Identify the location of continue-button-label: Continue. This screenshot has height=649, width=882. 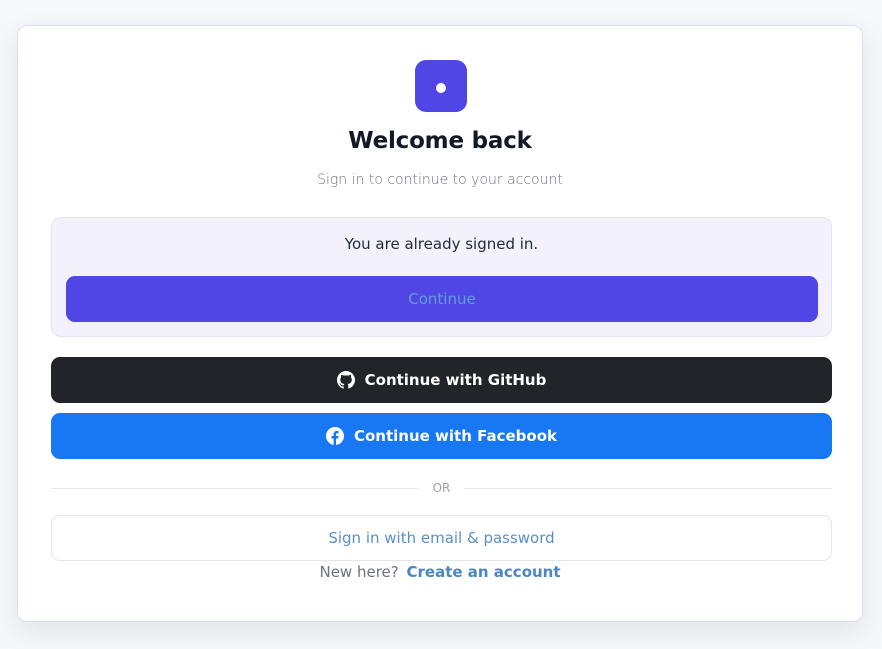
(442, 299).